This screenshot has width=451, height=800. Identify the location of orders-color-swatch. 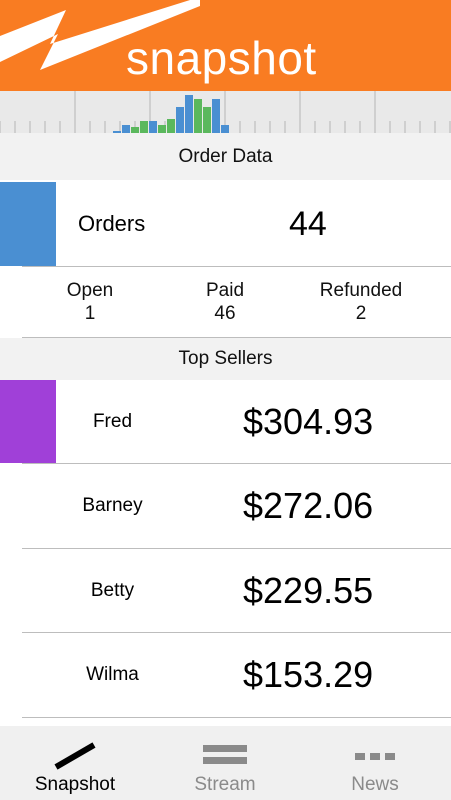
(28, 224).